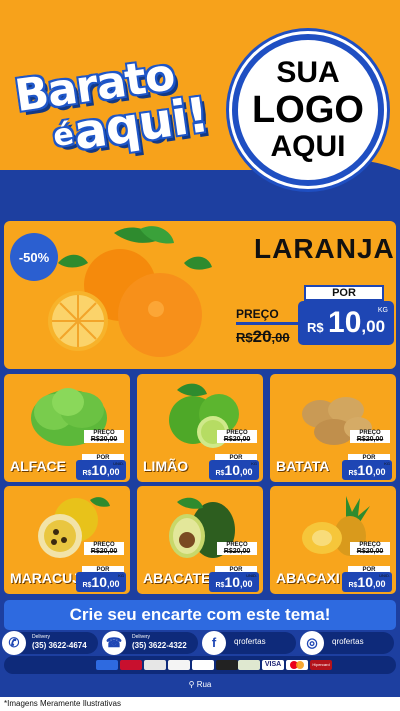 Image resolution: width=400 pixels, height=711 pixels. I want to click on payment-methods: VISA Hipercard, so click(200, 665).